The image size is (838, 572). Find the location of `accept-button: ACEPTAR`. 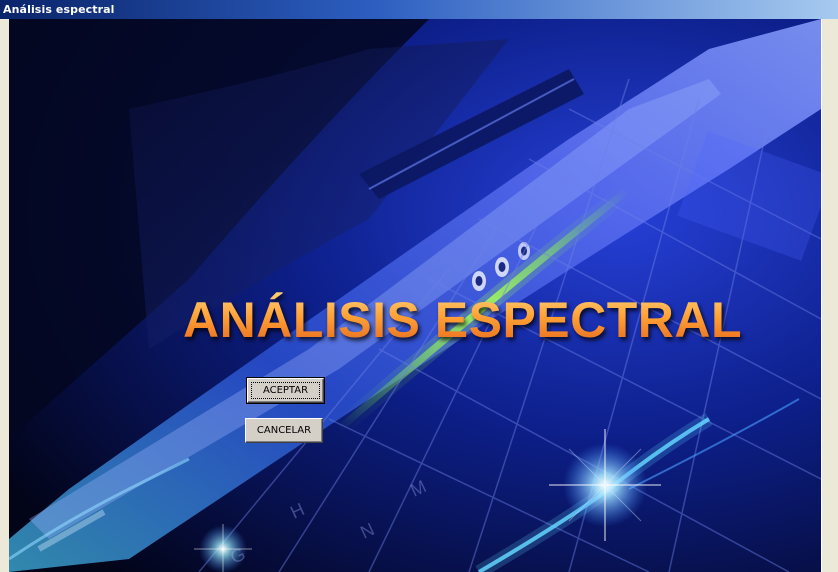

accept-button: ACEPTAR is located at coordinates (285, 390).